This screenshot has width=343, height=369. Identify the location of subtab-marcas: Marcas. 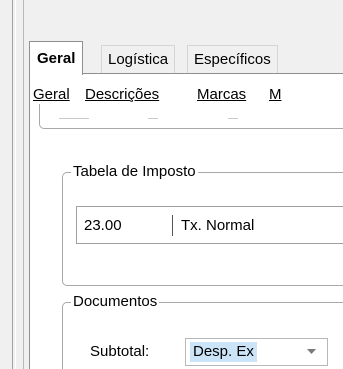
(221, 94).